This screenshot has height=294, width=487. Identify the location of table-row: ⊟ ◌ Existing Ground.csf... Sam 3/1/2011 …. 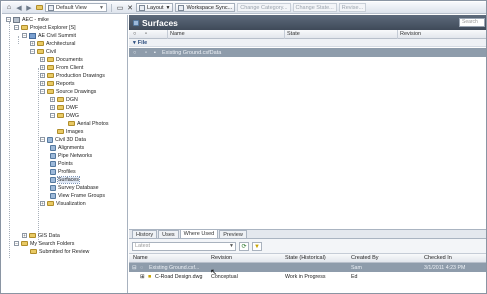
(307, 267).